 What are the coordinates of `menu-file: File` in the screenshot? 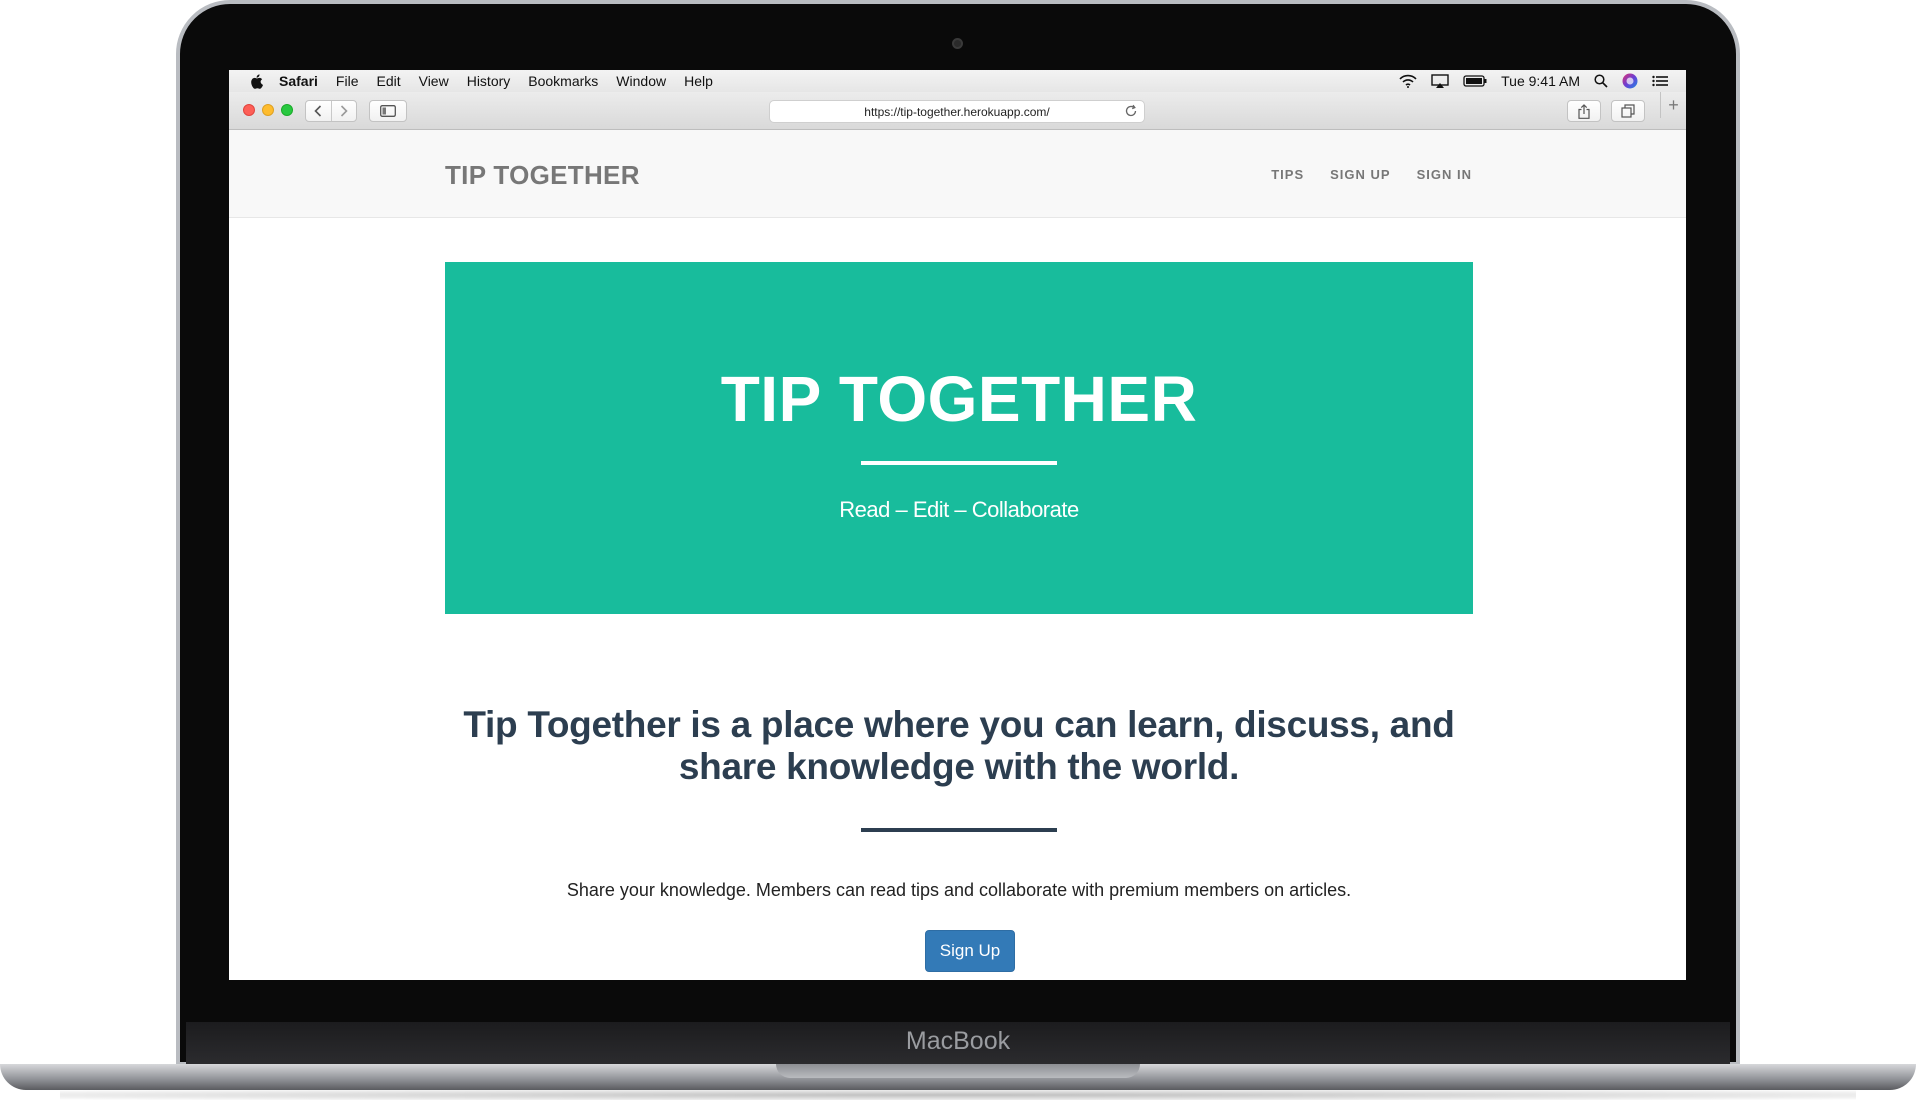 It's located at (347, 81).